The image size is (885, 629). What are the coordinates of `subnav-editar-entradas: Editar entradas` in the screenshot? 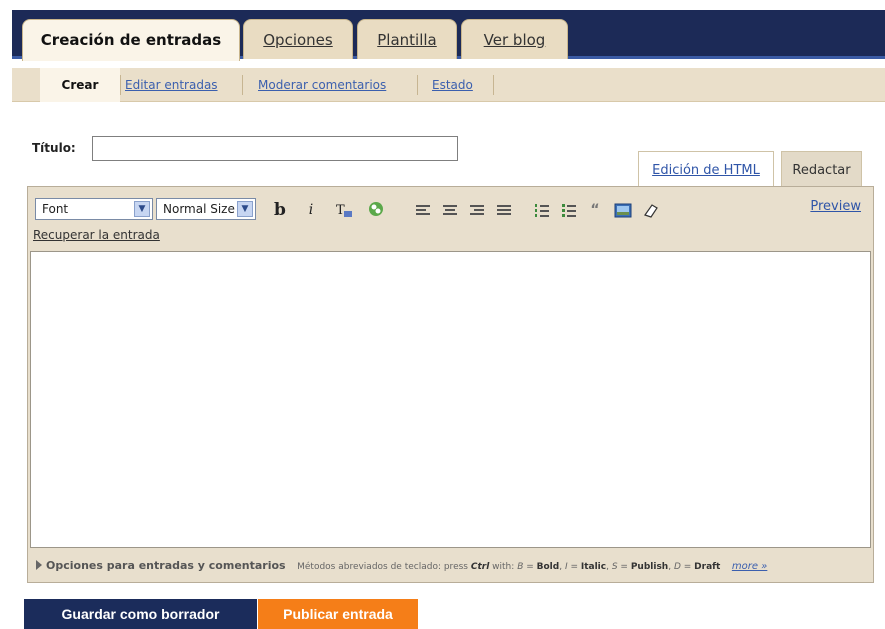 It's located at (171, 85).